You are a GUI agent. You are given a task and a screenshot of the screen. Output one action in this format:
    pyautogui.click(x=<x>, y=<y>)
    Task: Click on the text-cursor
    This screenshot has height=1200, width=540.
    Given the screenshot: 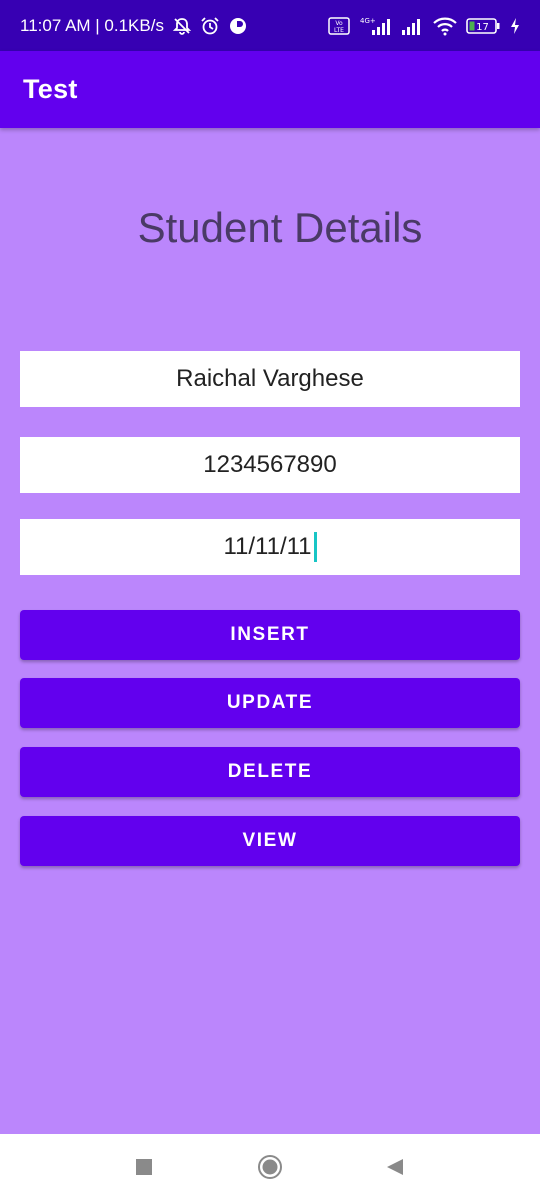 What is the action you would take?
    pyautogui.click(x=315, y=547)
    